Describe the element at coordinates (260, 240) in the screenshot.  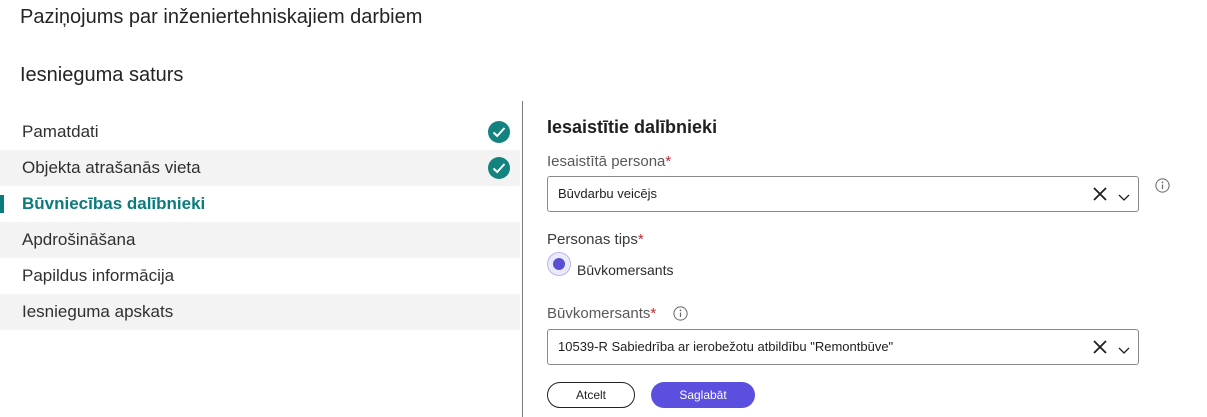
I see `sidebar-item-apdrosinasana: Apdrošināšana` at that location.